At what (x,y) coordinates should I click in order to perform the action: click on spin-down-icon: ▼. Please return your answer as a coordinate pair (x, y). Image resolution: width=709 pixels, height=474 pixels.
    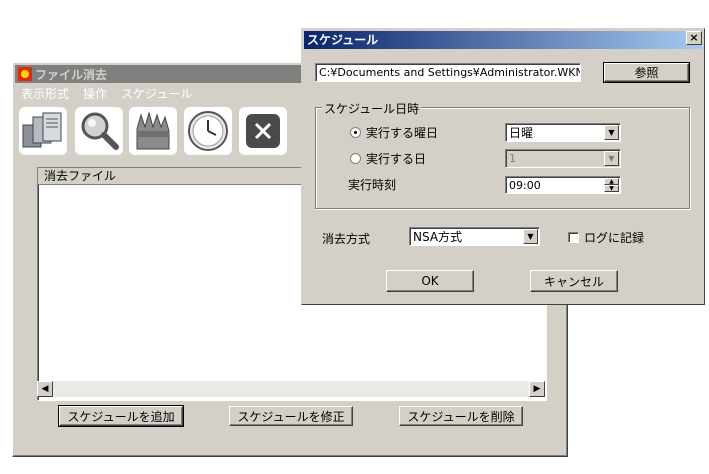
    Looking at the image, I should click on (611, 188).